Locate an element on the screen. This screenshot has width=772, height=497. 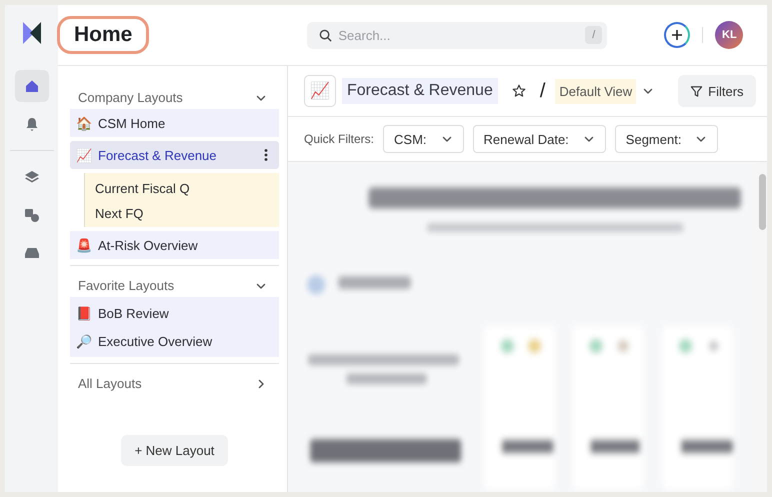
filter-icon is located at coordinates (697, 91).